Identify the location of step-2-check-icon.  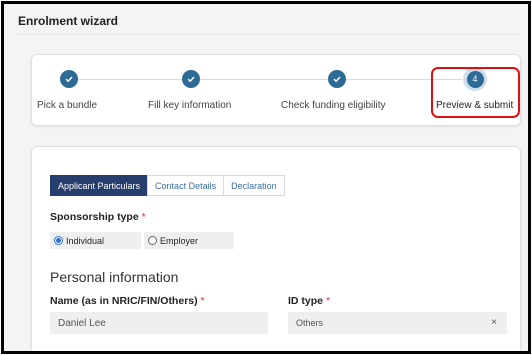
(191, 79).